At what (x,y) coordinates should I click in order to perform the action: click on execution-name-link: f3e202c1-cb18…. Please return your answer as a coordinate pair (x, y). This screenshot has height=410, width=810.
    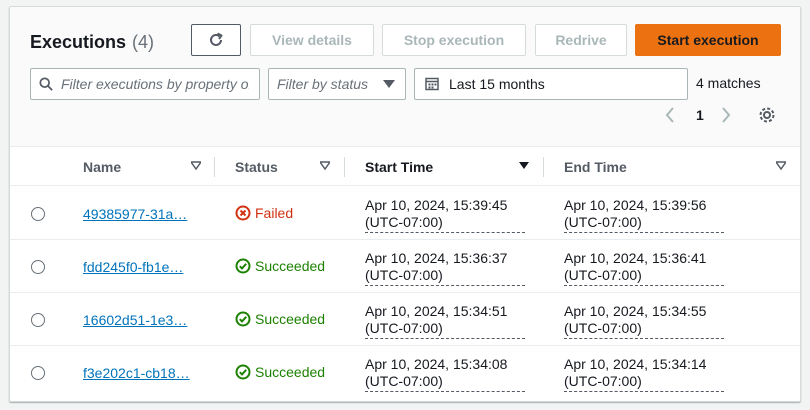
    Looking at the image, I should click on (139, 373).